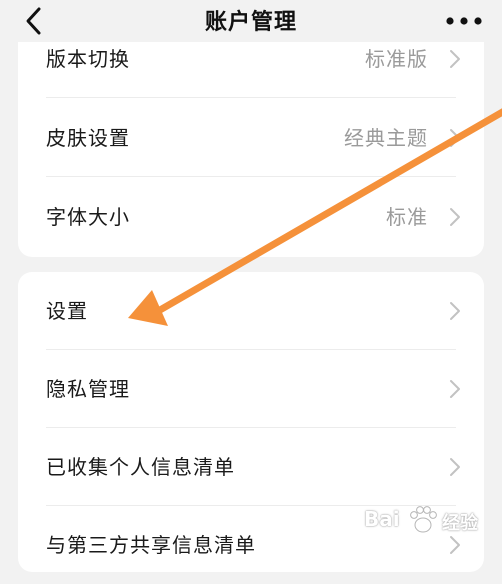 The height and width of the screenshot is (584, 502). Describe the element at coordinates (382, 519) in the screenshot. I see `watermark-brand: Bai` at that location.